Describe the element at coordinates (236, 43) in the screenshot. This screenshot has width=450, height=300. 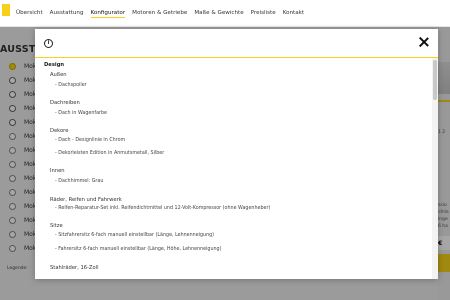
I see `modal-header: i` at that location.